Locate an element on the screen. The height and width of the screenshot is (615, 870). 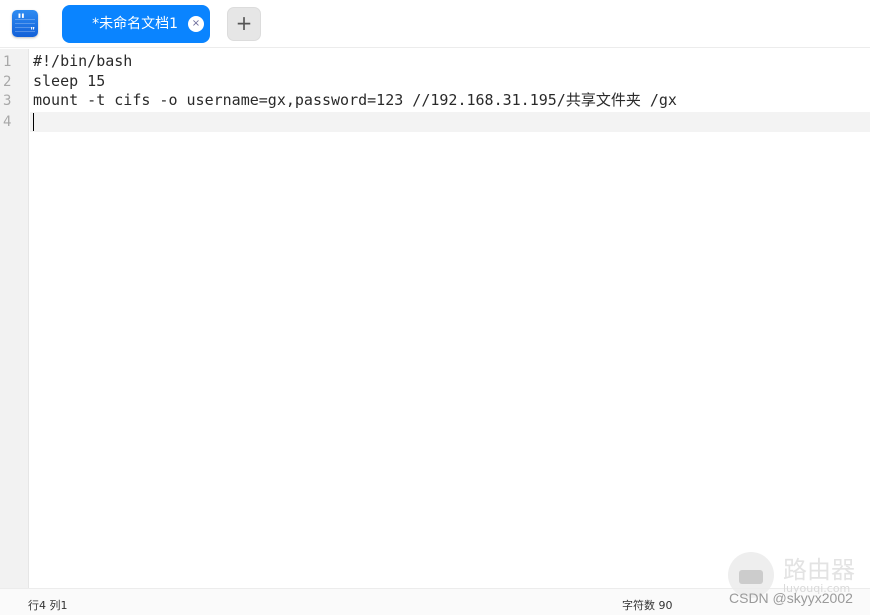
character-count: 字符数 90 is located at coordinates (647, 605).